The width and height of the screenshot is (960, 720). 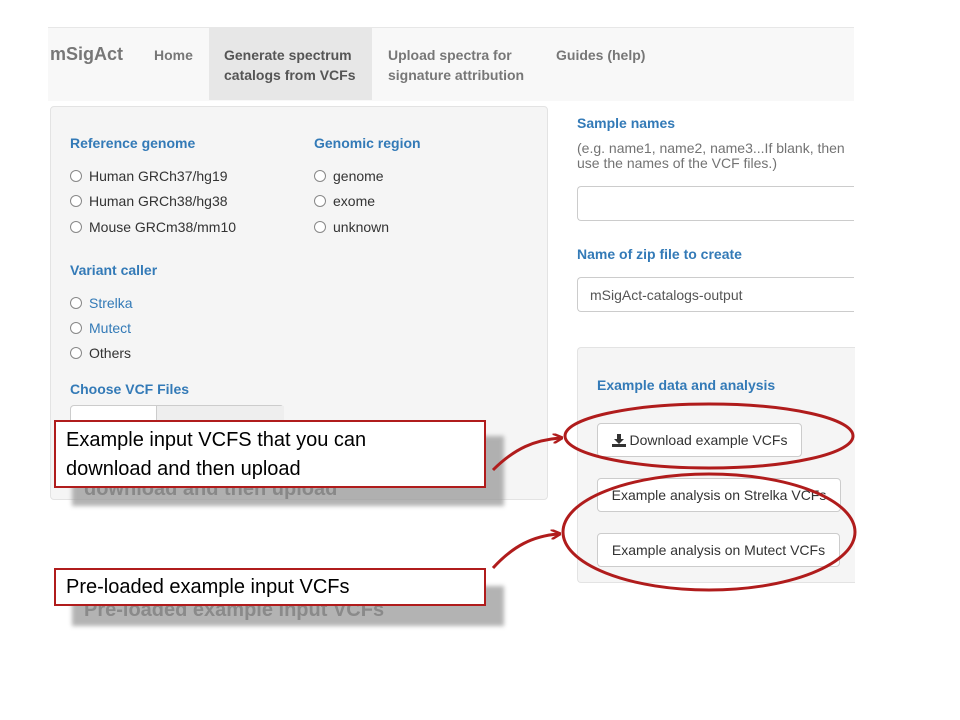 I want to click on highlight-ellipse-download, so click(x=709, y=436).